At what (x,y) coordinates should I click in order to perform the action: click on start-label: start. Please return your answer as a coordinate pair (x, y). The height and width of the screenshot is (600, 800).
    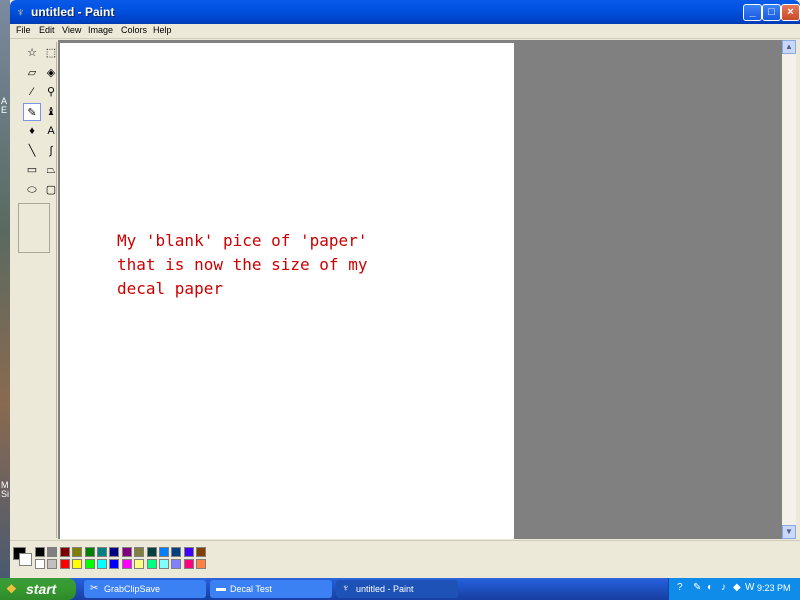
    Looking at the image, I should click on (41, 589).